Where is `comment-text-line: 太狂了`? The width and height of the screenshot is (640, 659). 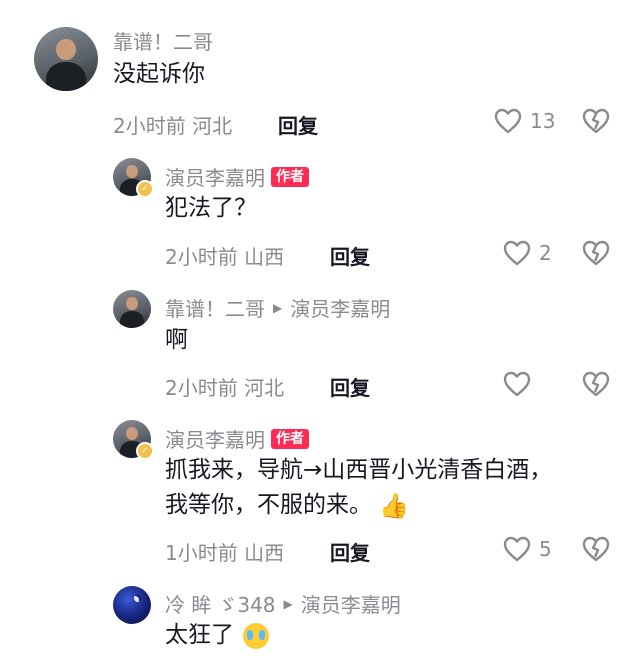
comment-text-line: 太狂了 is located at coordinates (217, 635).